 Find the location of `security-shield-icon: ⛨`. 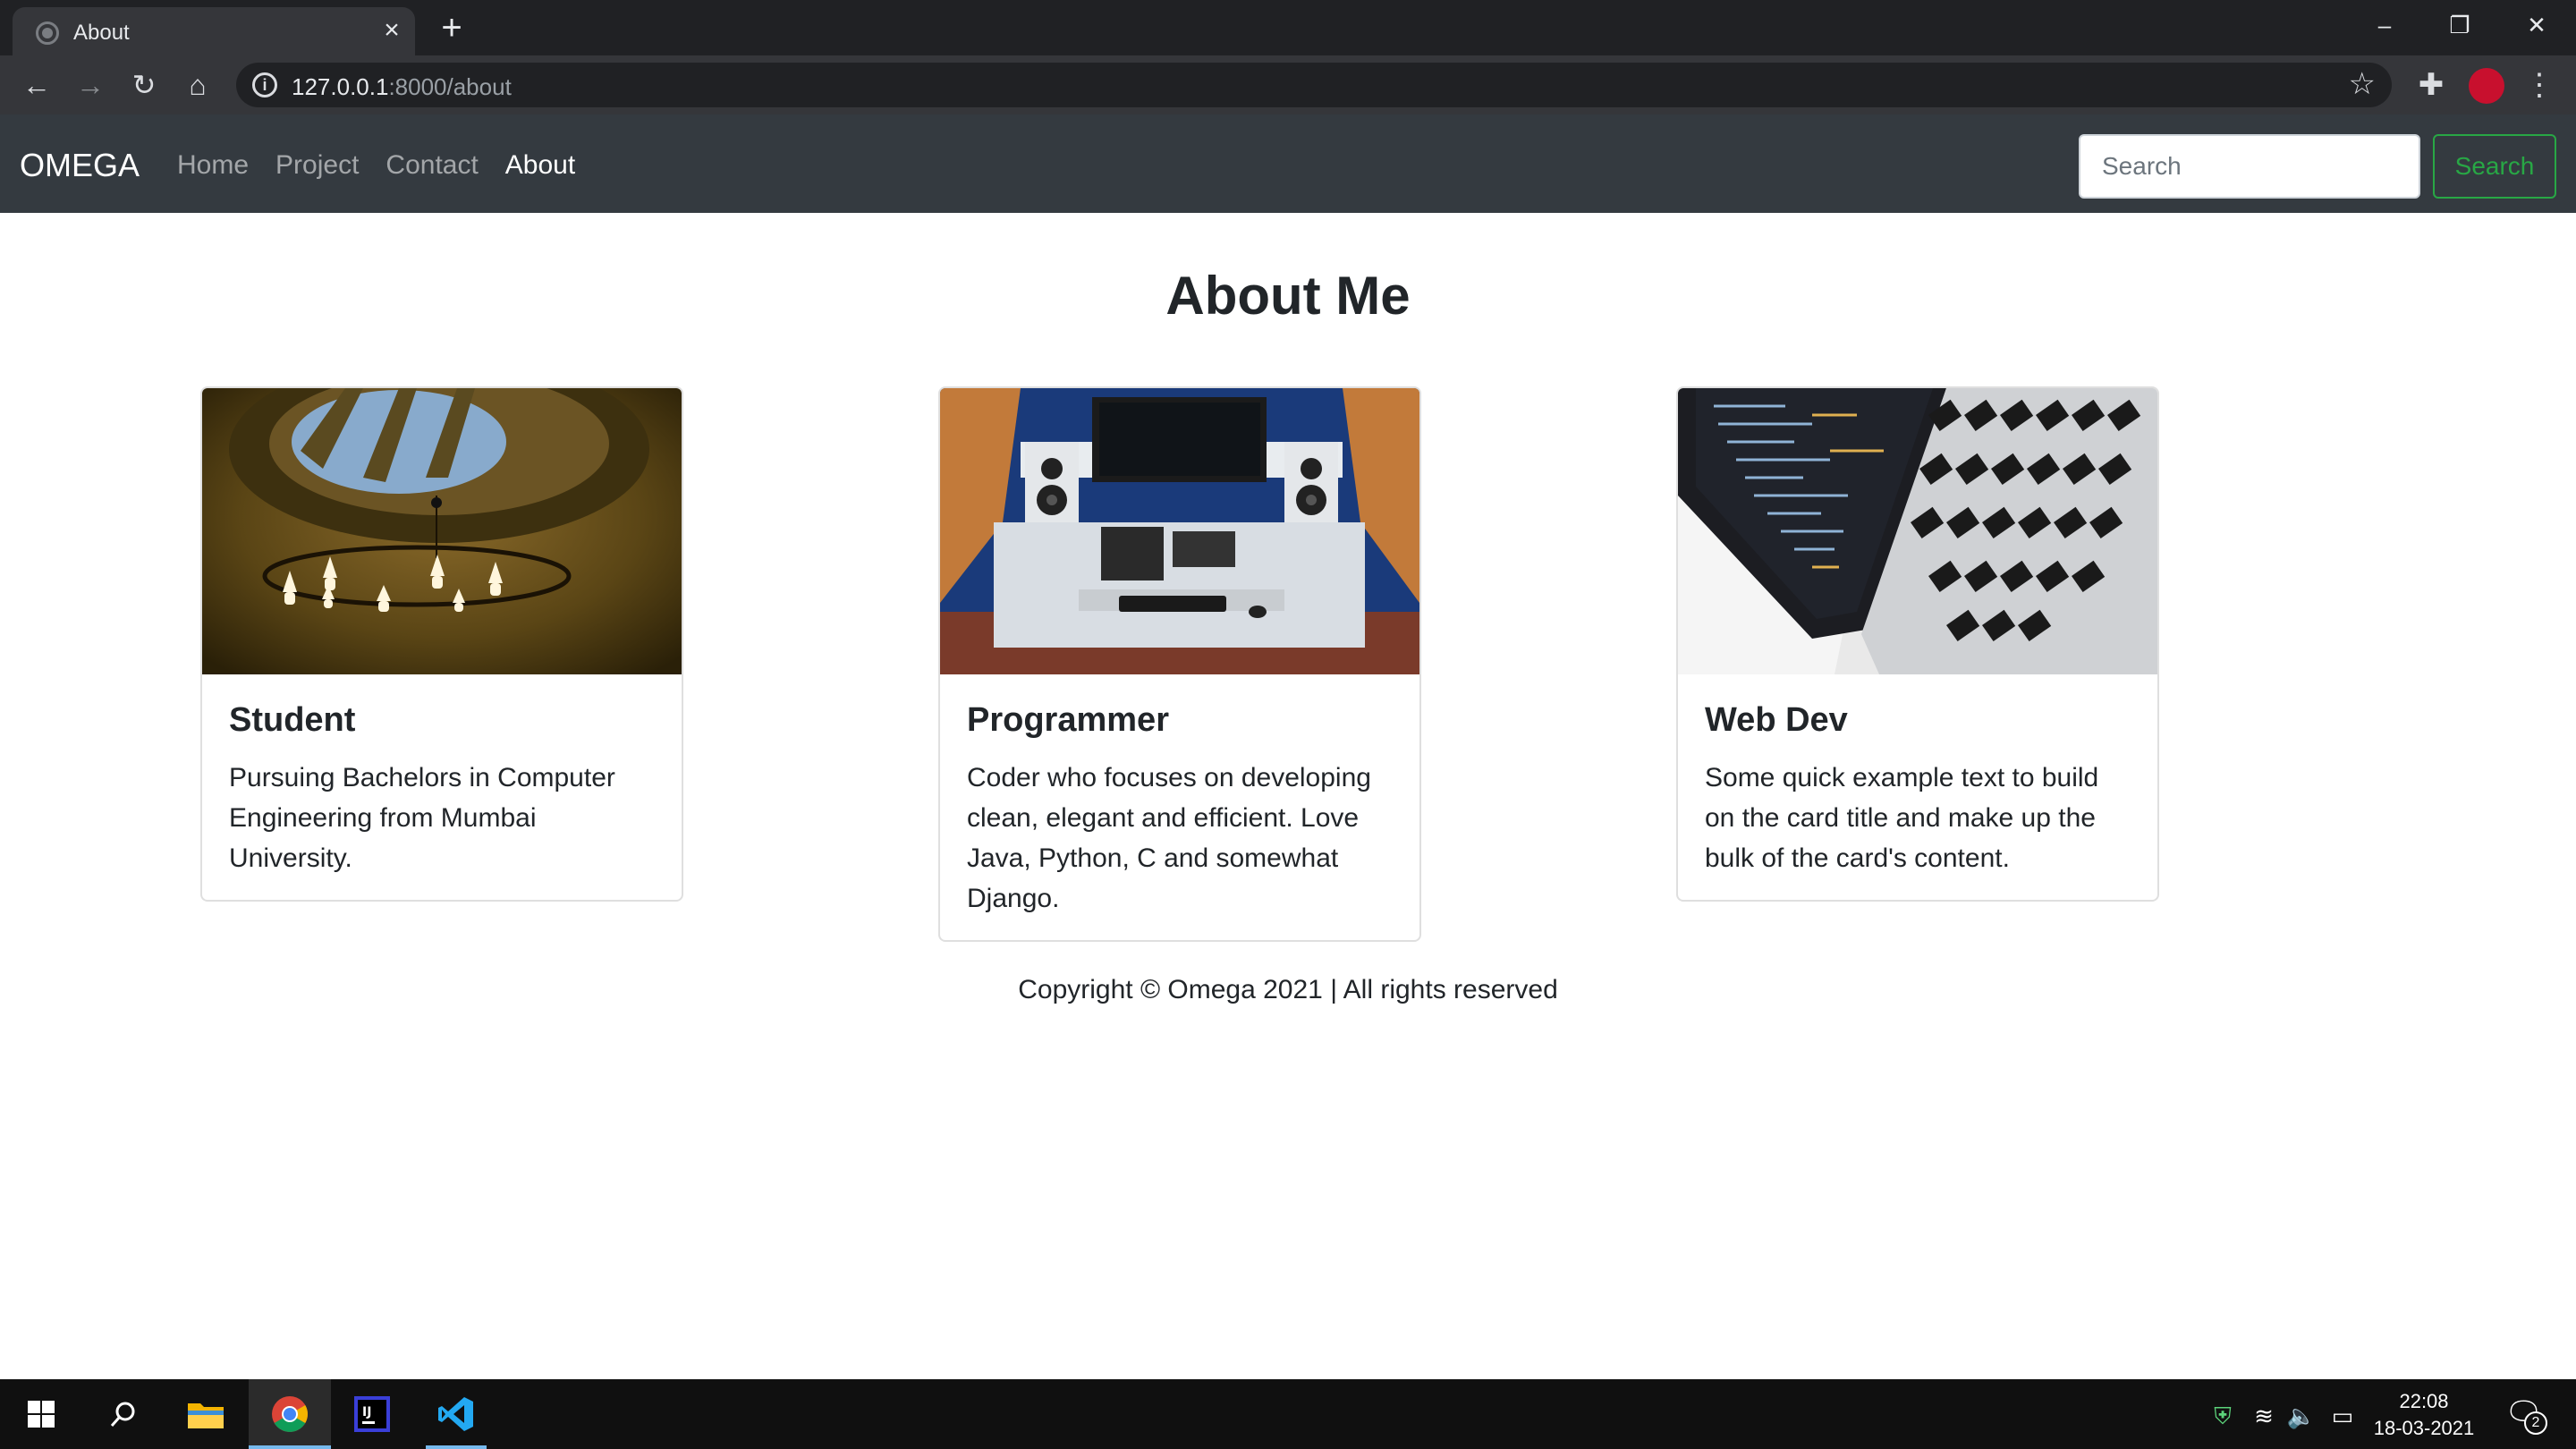

security-shield-icon: ⛨ is located at coordinates (2222, 1416).